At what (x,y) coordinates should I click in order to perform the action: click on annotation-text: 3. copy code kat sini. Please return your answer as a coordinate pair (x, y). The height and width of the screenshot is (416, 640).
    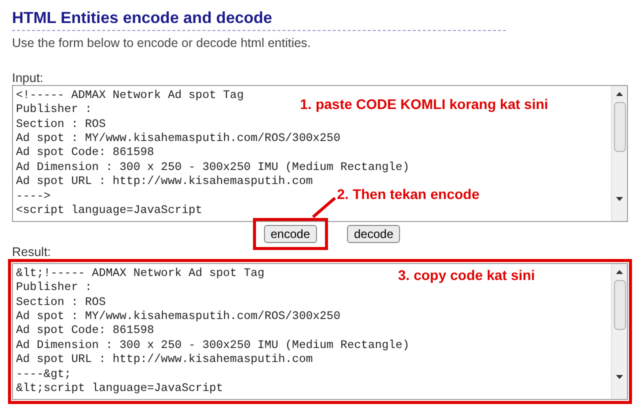
    Looking at the image, I should click on (466, 275).